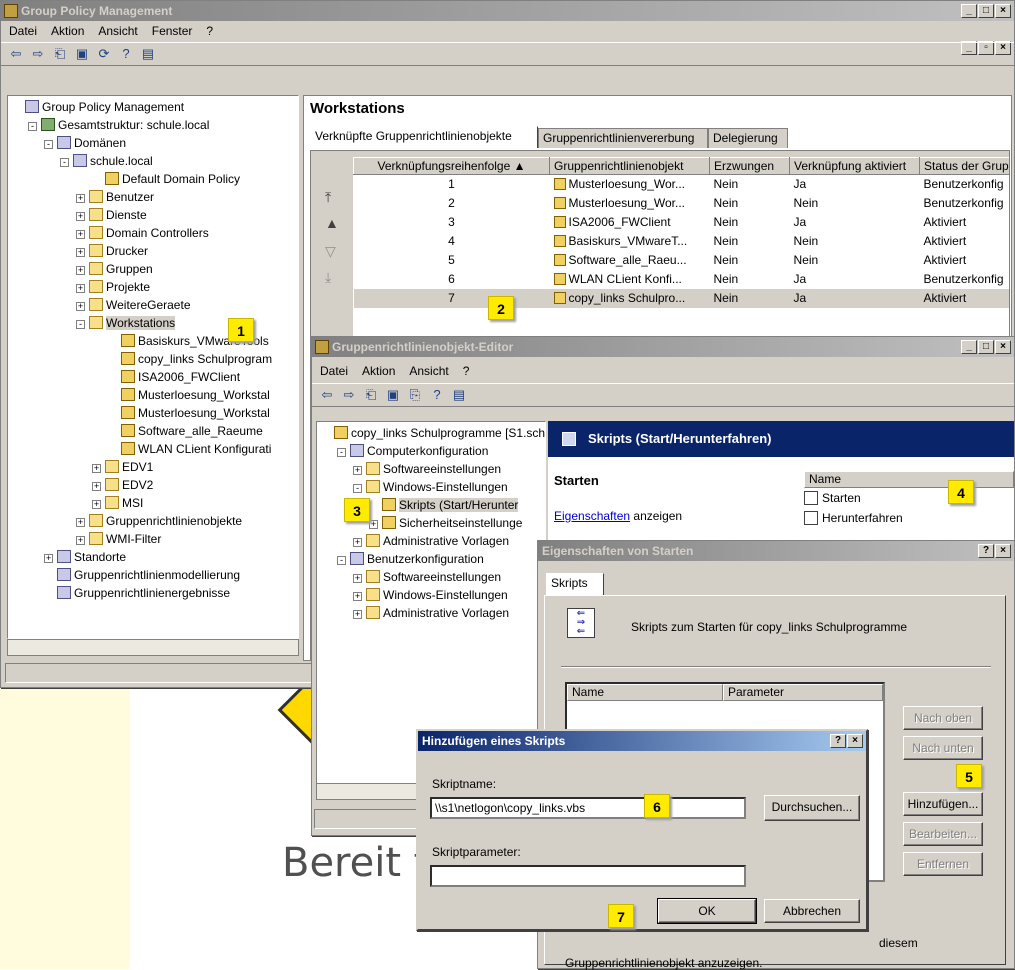 This screenshot has width=1015, height=970. I want to click on gpe-close-button: ×, so click(1003, 347).